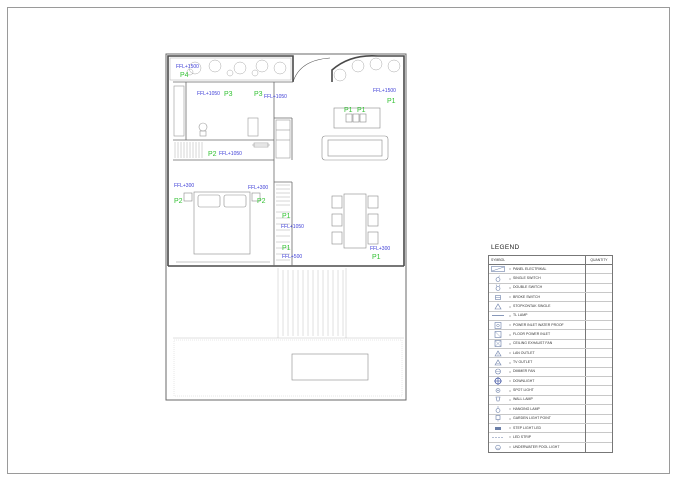 The width and height of the screenshot is (680, 481). What do you see at coordinates (537, 260) in the screenshot?
I see `legend-col-symbol: SYMBOL` at bounding box center [537, 260].